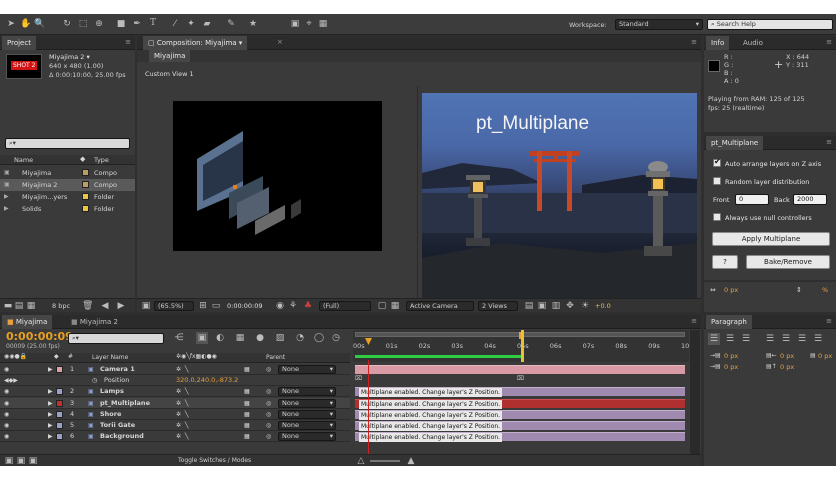 This screenshot has height=484, width=836. What do you see at coordinates (810, 199) in the screenshot?
I see `back-input: 2000` at bounding box center [810, 199].